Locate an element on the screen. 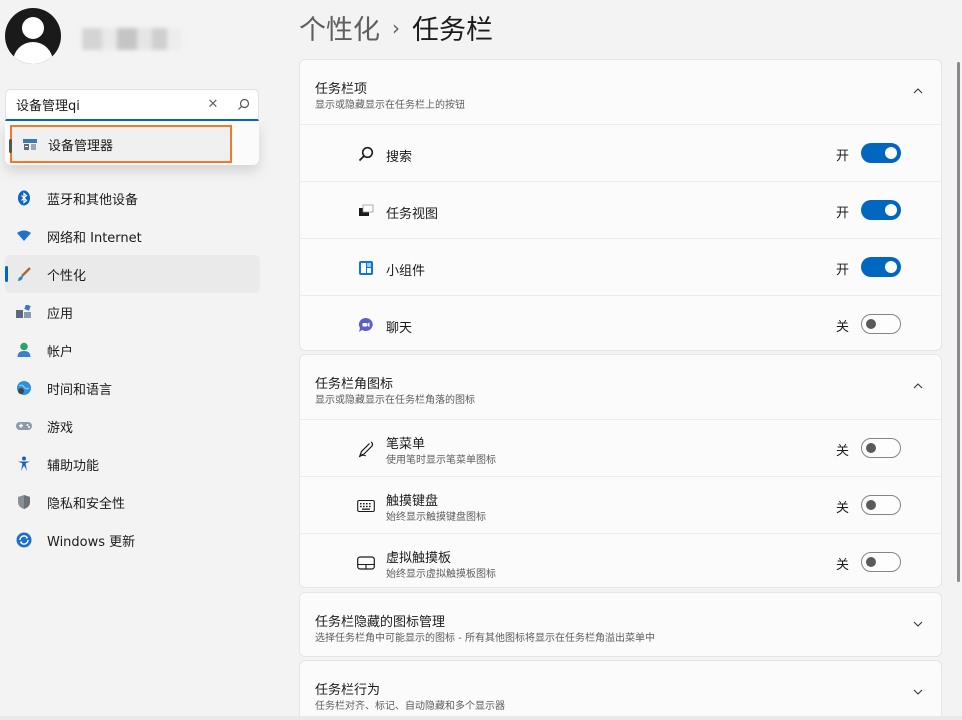  nav-item-windows-update: Windows 更新 is located at coordinates (132, 540).